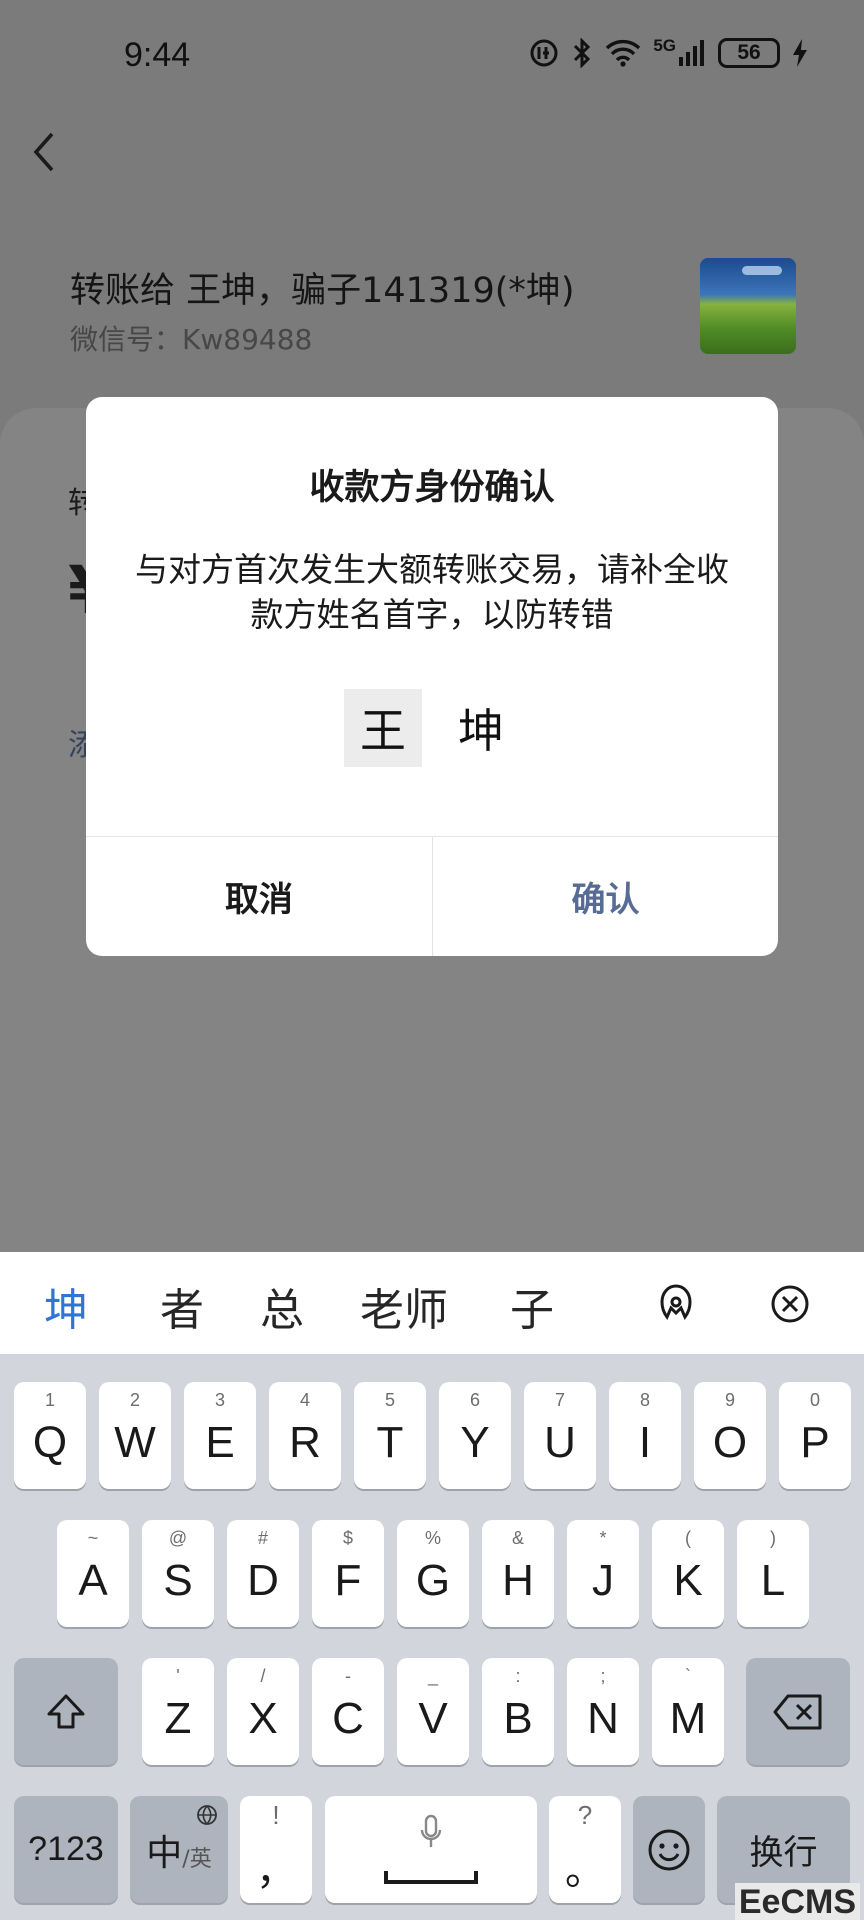 This screenshot has width=864, height=1920. I want to click on key-hint: ;, so click(603, 1676).